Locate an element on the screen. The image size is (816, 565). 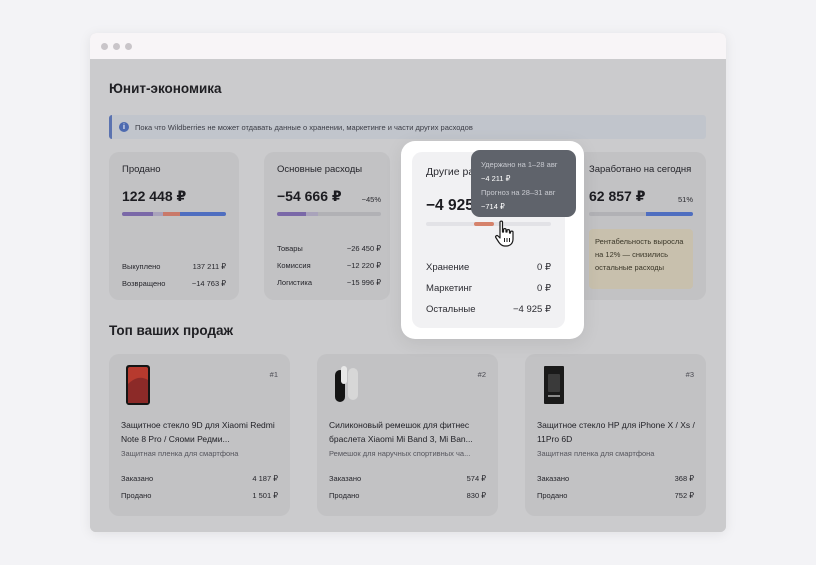
row-value: −14 763 ₽ is located at coordinates (208, 283).